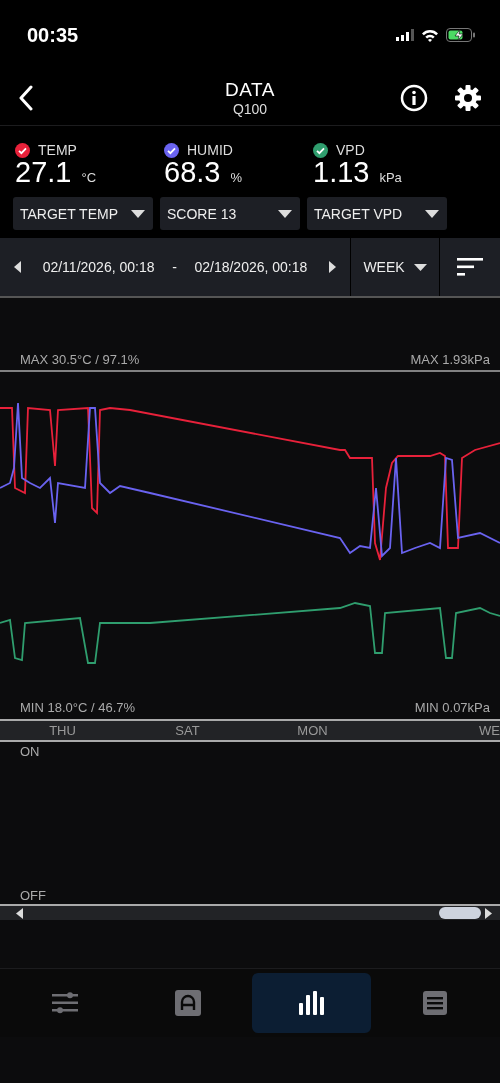  I want to click on sensor-label: VPD, so click(350, 150).